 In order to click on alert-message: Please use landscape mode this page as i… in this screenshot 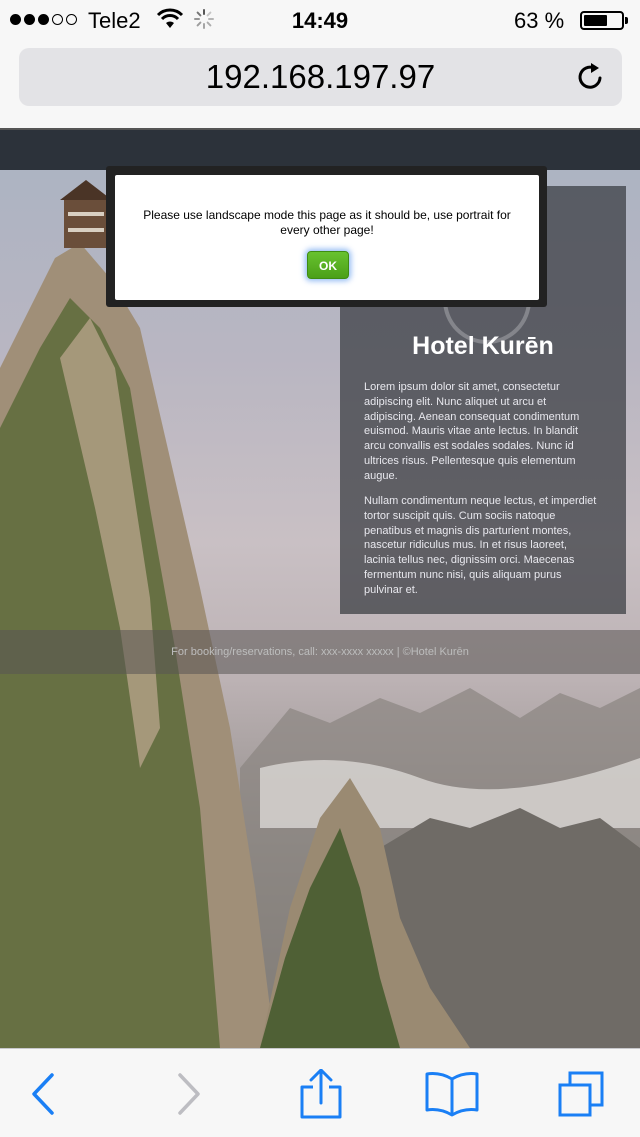, I will do `click(327, 222)`.